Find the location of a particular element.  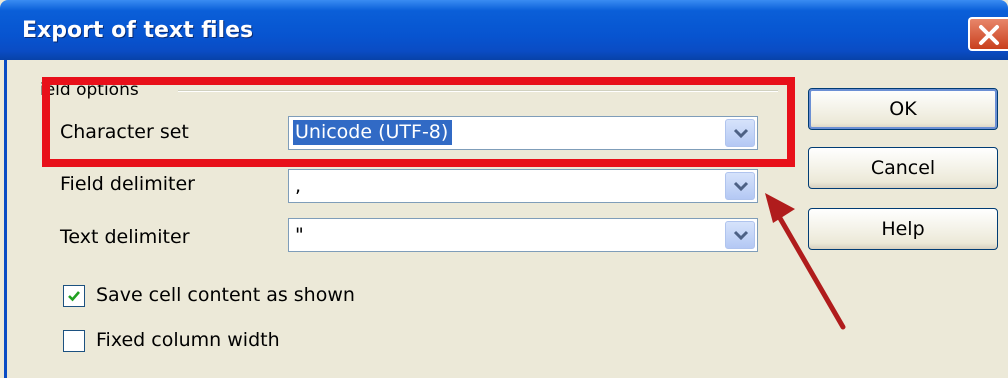

character-set-label: Character set is located at coordinates (124, 132).